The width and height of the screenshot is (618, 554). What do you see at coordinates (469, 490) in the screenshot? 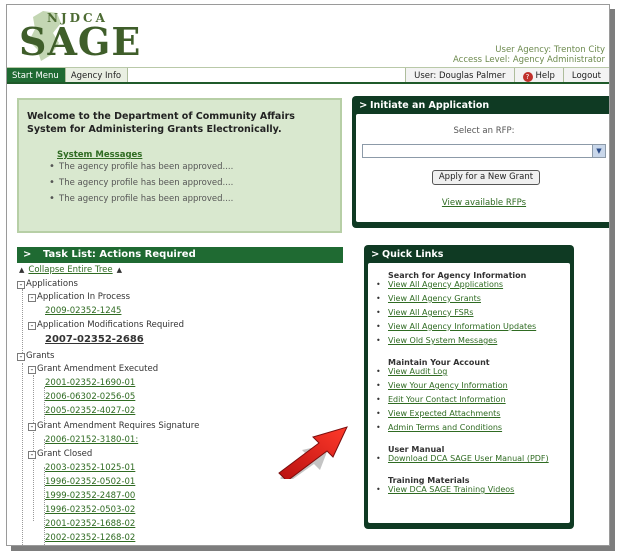
I see `quick-link: View DCA SAGE Training Videos` at bounding box center [469, 490].